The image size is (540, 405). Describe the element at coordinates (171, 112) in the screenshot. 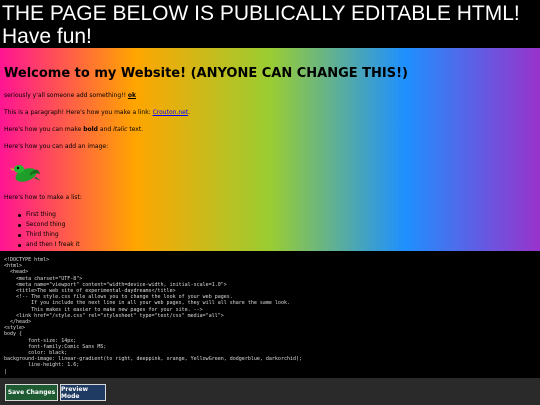

I see `crouton-link: Crouton.net` at that location.